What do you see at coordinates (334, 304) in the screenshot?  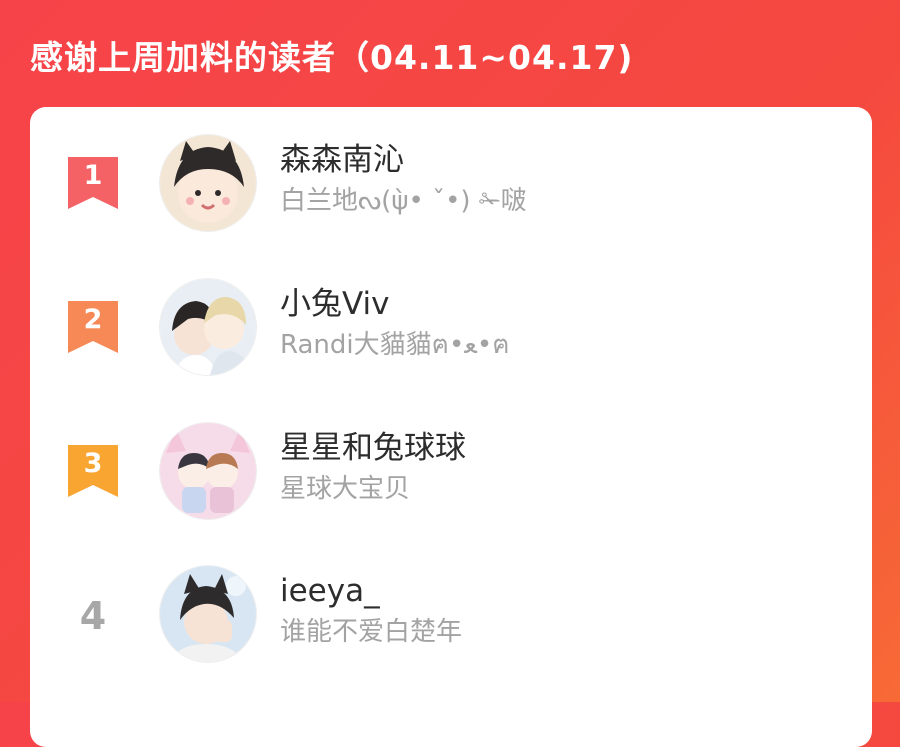 I see `reader-name: 小兔Viv` at bounding box center [334, 304].